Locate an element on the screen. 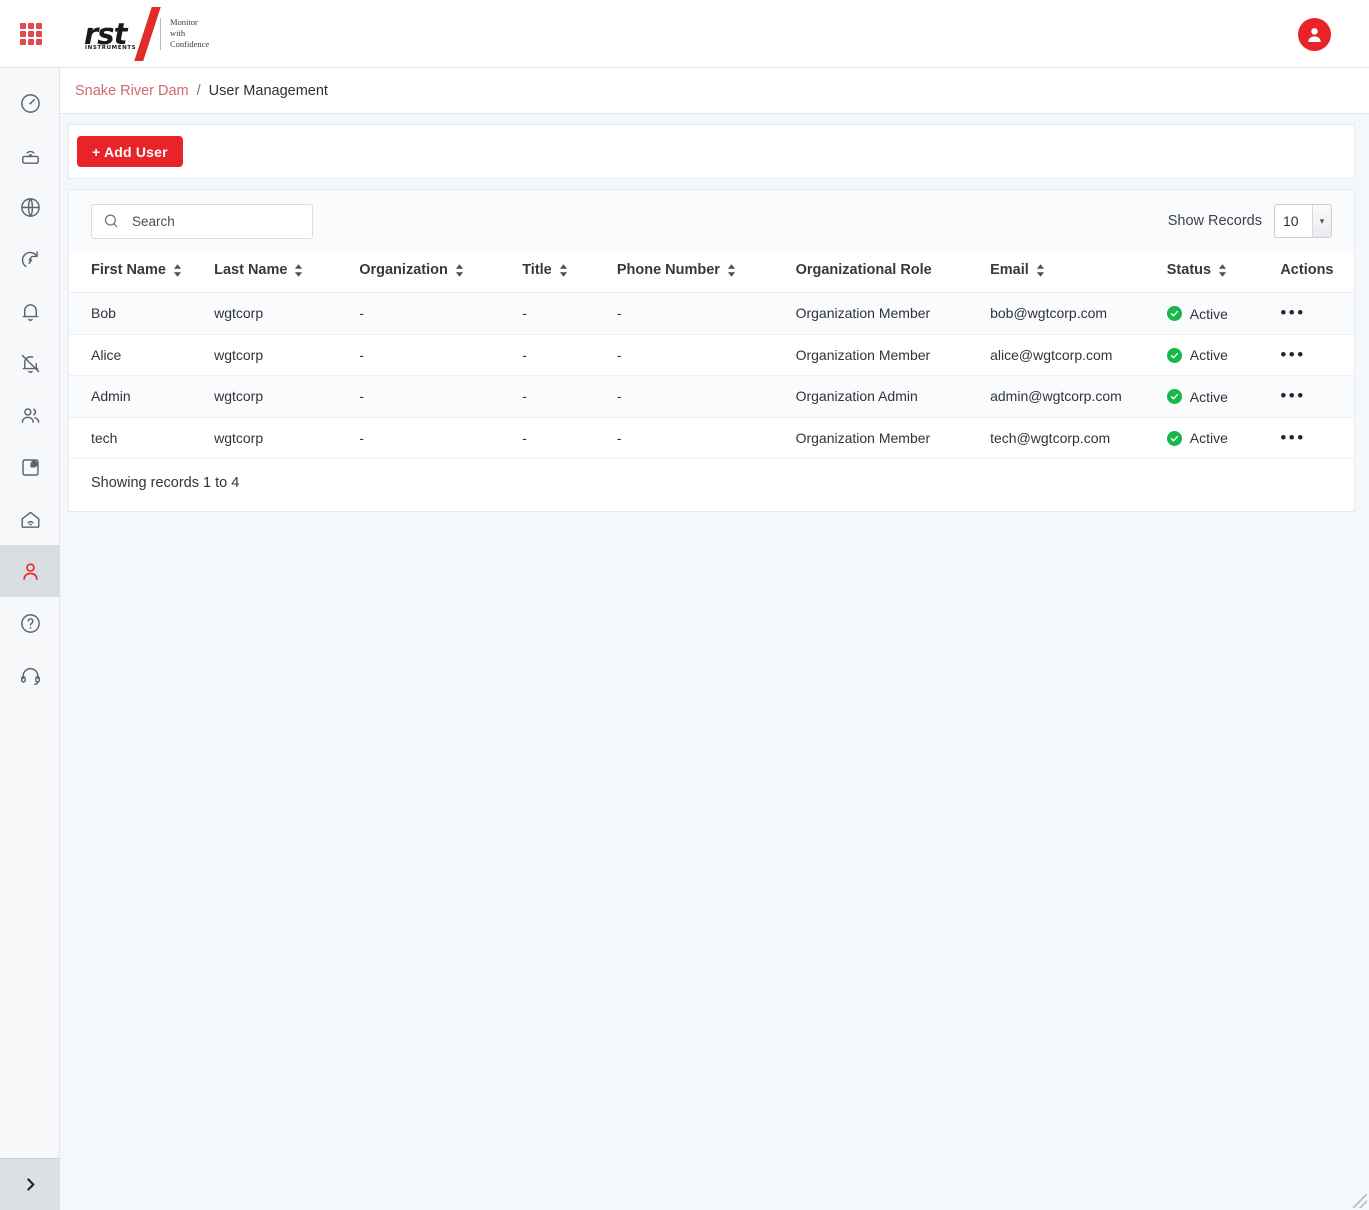  column-header-phone-number: Phone Number is located at coordinates (706, 272).